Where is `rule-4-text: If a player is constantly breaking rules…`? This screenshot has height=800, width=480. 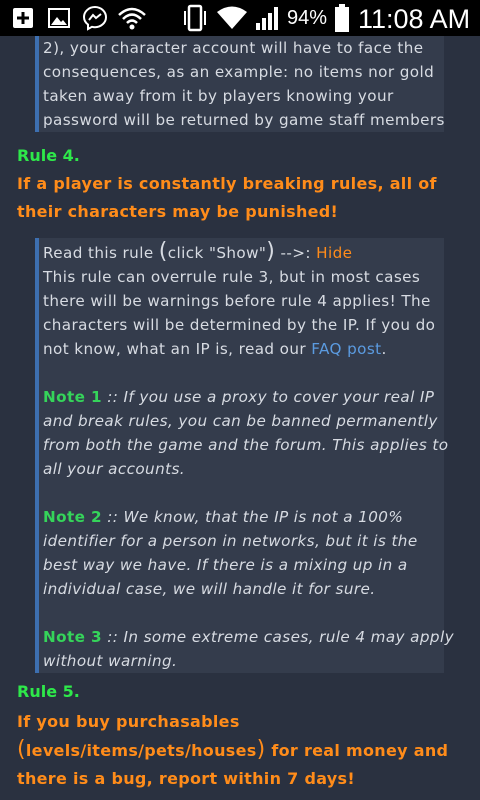
rule-4-text: If a player is constantly breaking rules… is located at coordinates (242, 198).